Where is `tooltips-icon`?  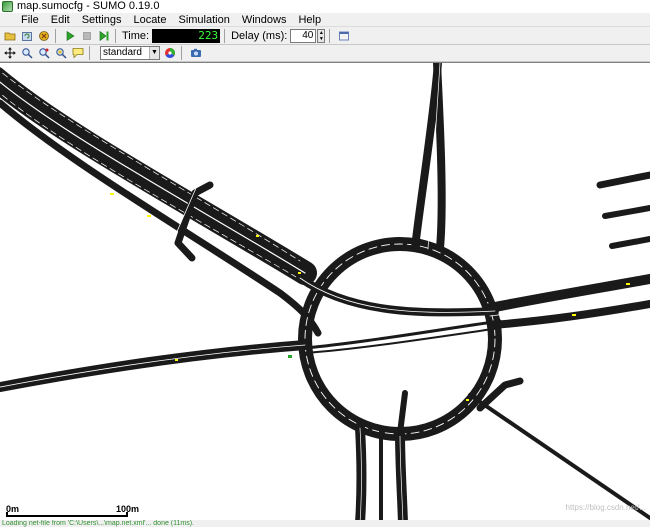 tooltips-icon is located at coordinates (78, 53).